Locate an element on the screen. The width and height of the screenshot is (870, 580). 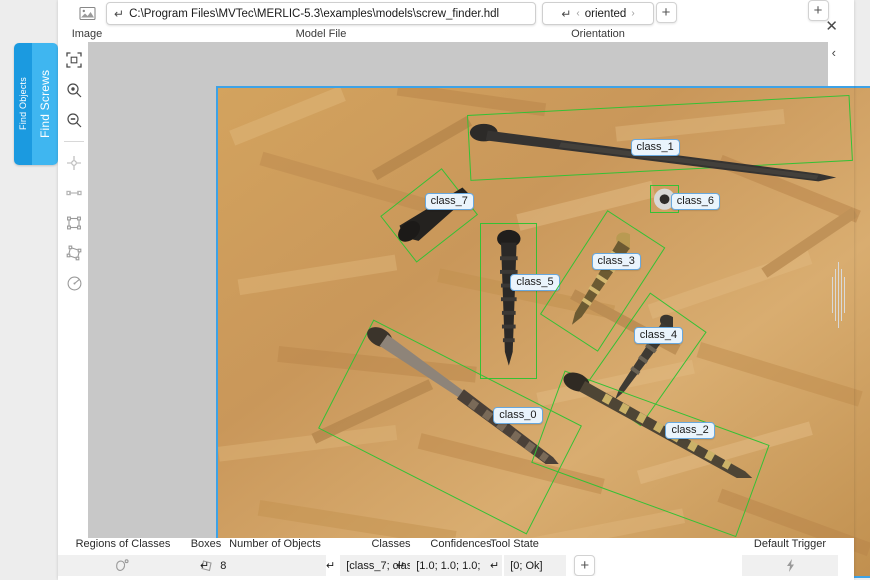
status-tool-state: Tool State ↵ [0; Ok] + is located at coordinates (555, 557).